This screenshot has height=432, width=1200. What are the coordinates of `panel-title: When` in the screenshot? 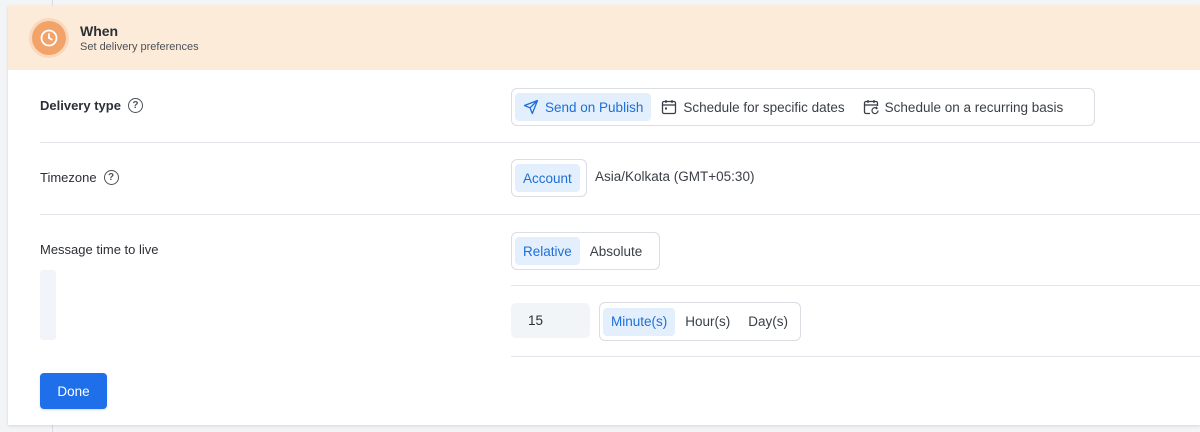 It's located at (99, 31).